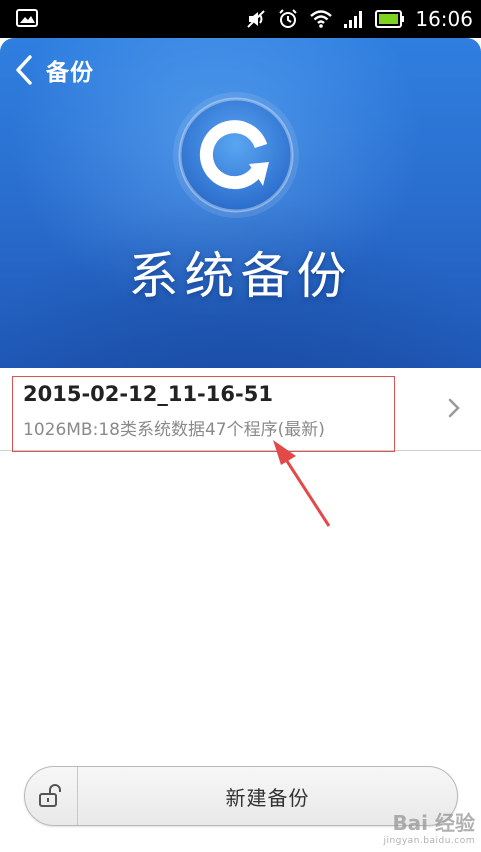 The height and width of the screenshot is (852, 481). What do you see at coordinates (27, 18) in the screenshot?
I see `image-notification-icon` at bounding box center [27, 18].